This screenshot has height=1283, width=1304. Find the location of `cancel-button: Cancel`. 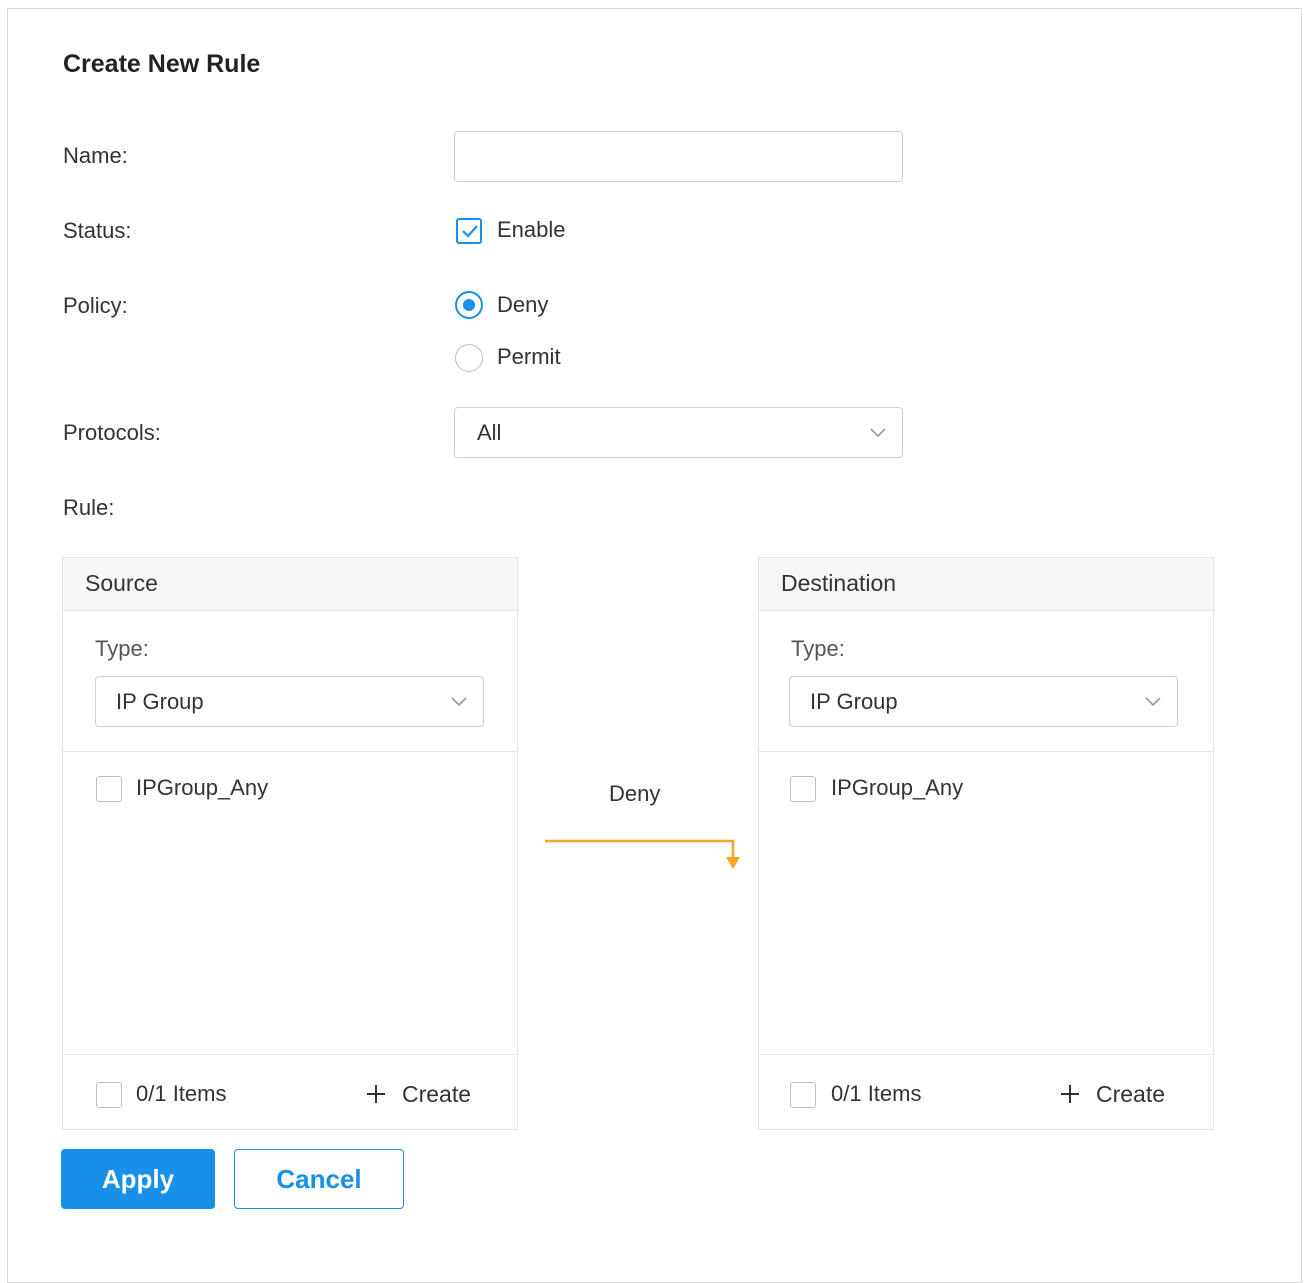

cancel-button: Cancel is located at coordinates (319, 1179).